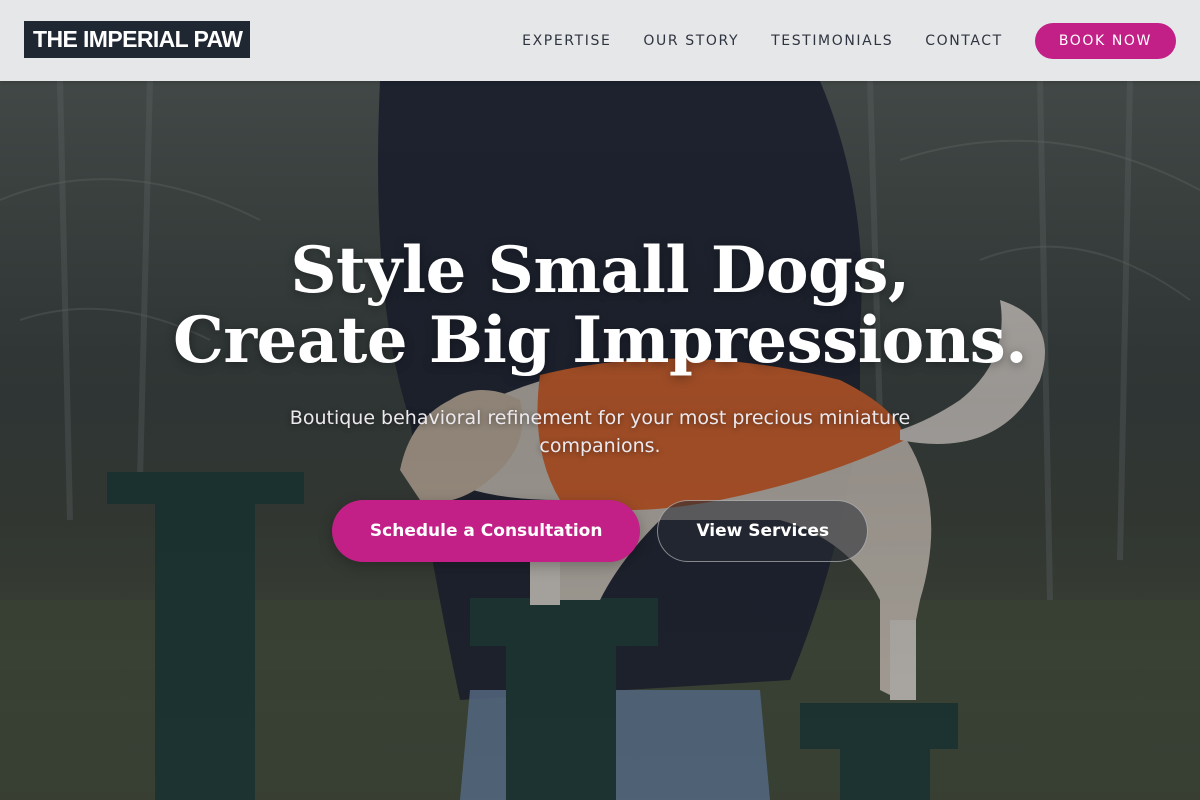  What do you see at coordinates (1105, 40) in the screenshot?
I see `book-now-button: BOOK NOW` at bounding box center [1105, 40].